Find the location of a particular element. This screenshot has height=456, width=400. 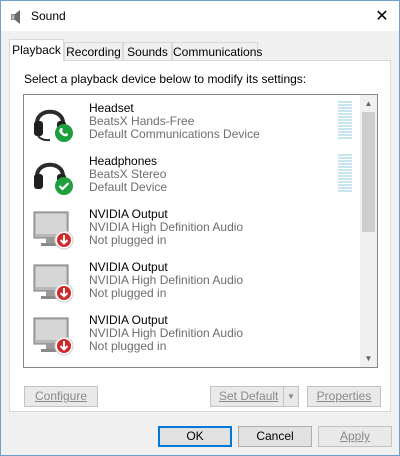

apply-button: Apply is located at coordinates (355, 436).